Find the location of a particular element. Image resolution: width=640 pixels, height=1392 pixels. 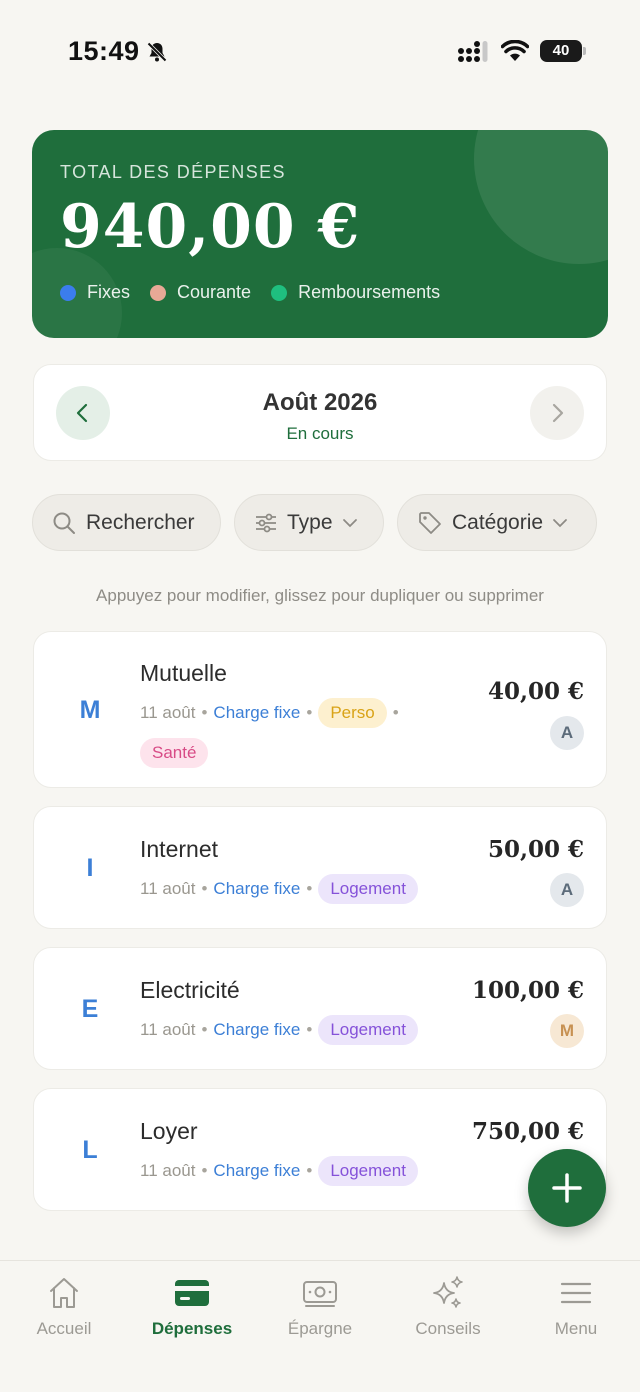

battery-indicator: 40 is located at coordinates (561, 51).